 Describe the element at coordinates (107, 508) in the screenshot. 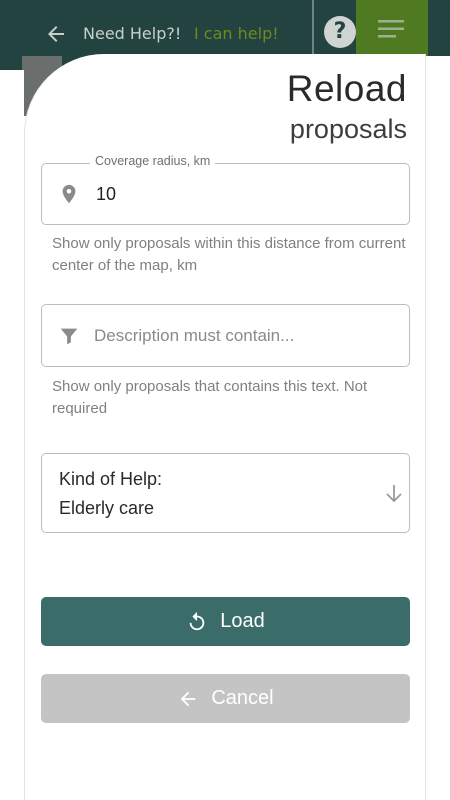

I see `kind-of-help-value: Elderly care` at that location.